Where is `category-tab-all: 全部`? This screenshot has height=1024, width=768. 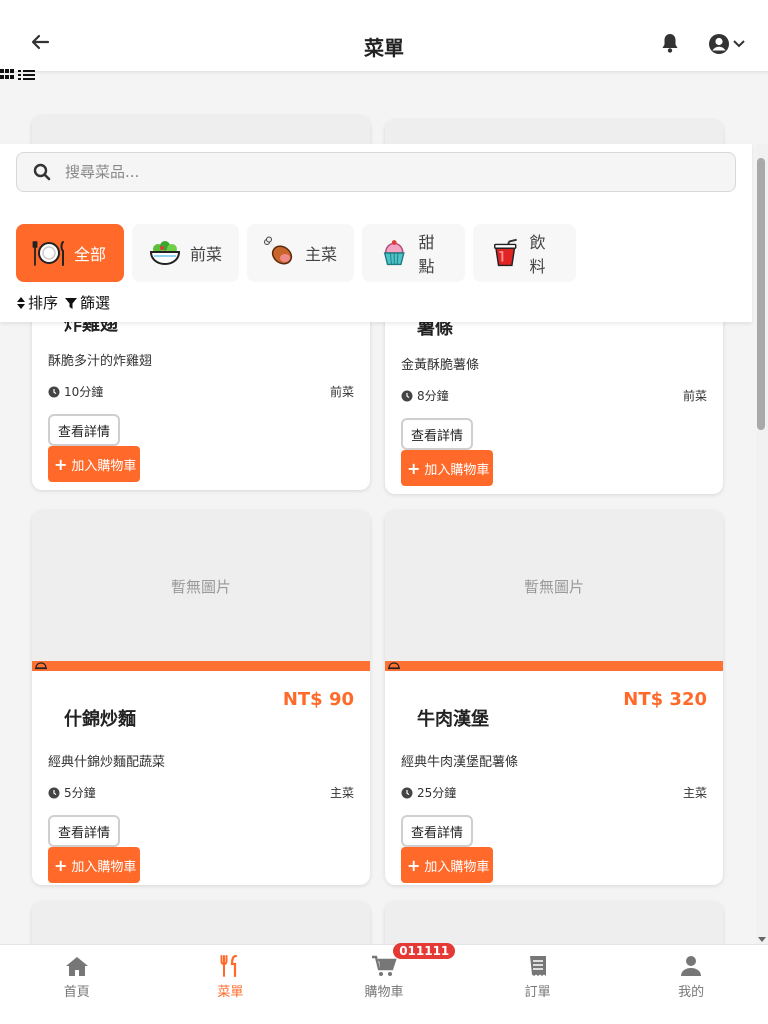 category-tab-all: 全部 is located at coordinates (70, 253).